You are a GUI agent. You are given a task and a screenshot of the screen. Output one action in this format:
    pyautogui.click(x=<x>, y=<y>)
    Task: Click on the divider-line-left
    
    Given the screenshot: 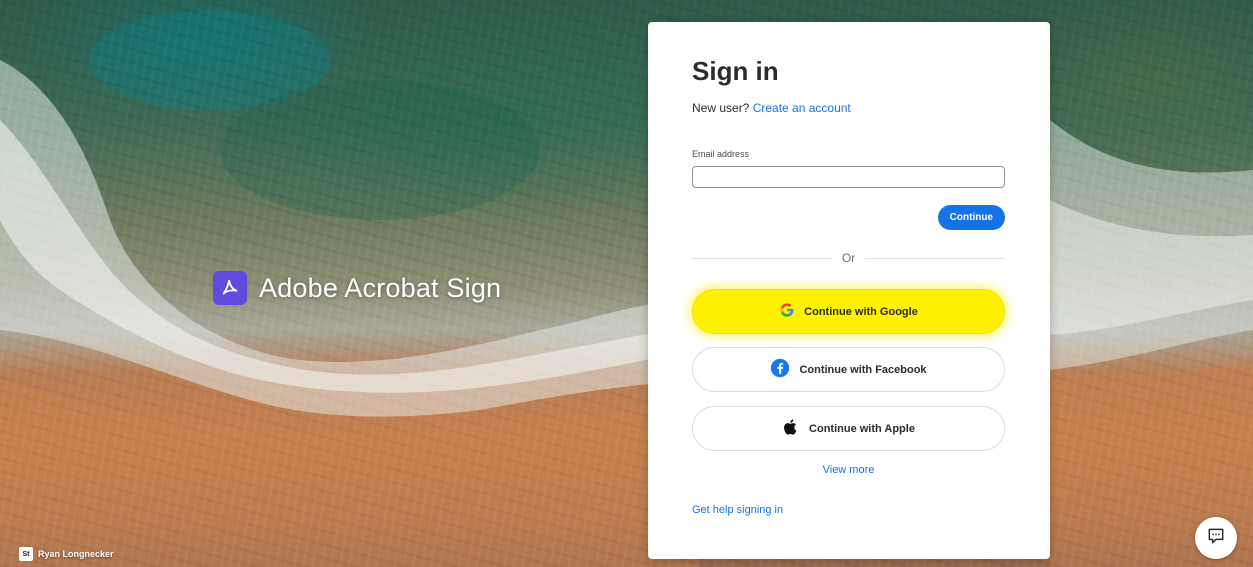 What is the action you would take?
    pyautogui.click(x=762, y=258)
    